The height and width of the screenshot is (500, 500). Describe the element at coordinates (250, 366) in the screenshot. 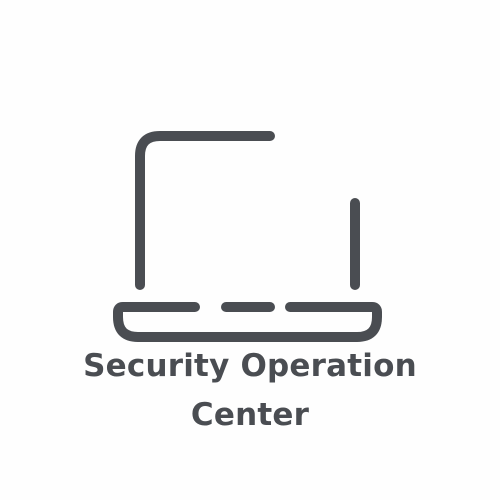

I see `logo-caption-line-1: Security Operation` at that location.